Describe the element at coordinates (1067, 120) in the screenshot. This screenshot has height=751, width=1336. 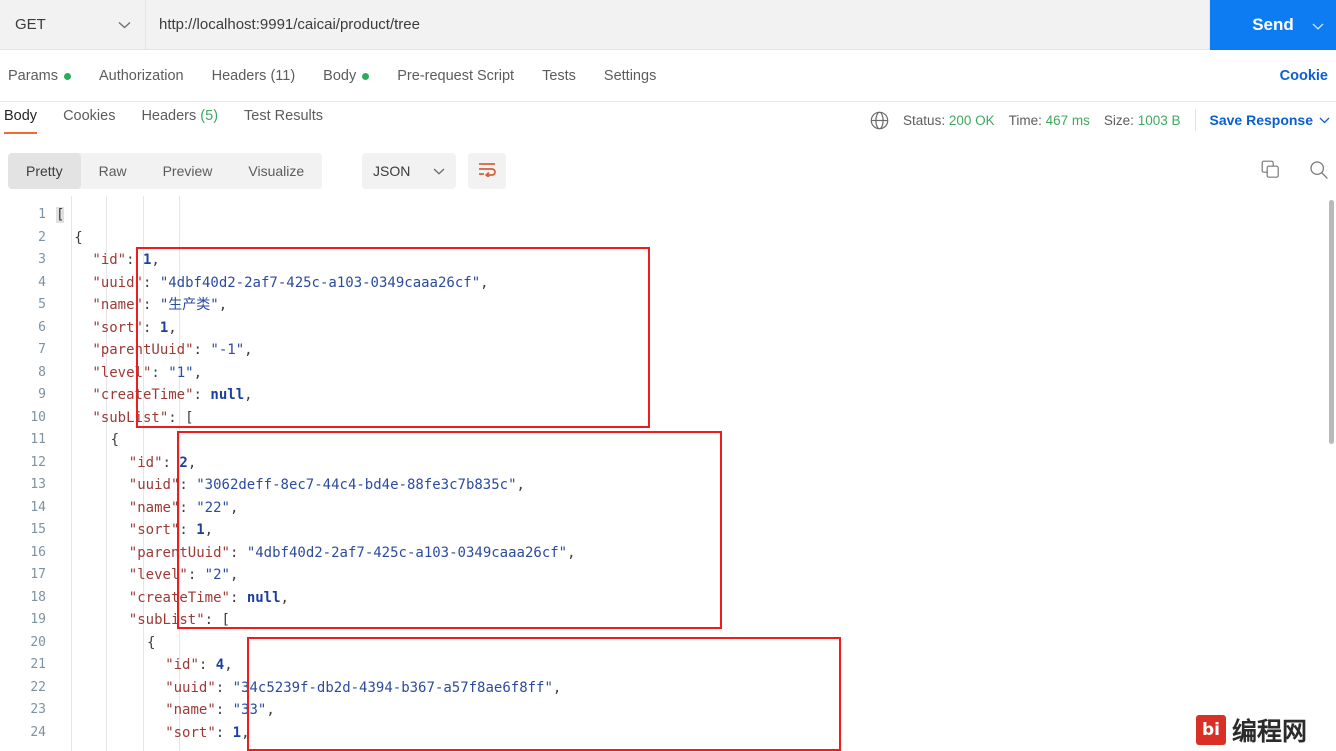
I see `time-value: 467 ms` at that location.